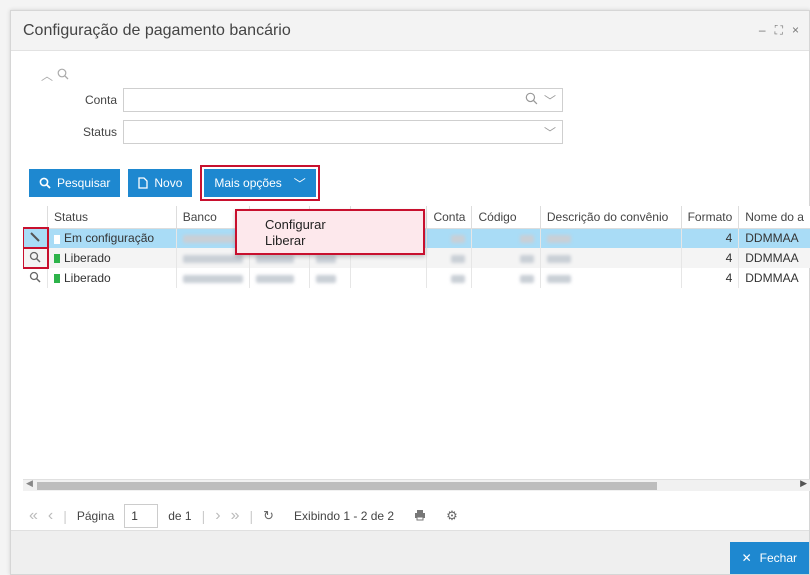 The height and width of the screenshot is (575, 810). Describe the element at coordinates (343, 100) in the screenshot. I see `conta-field: ﹀` at that location.